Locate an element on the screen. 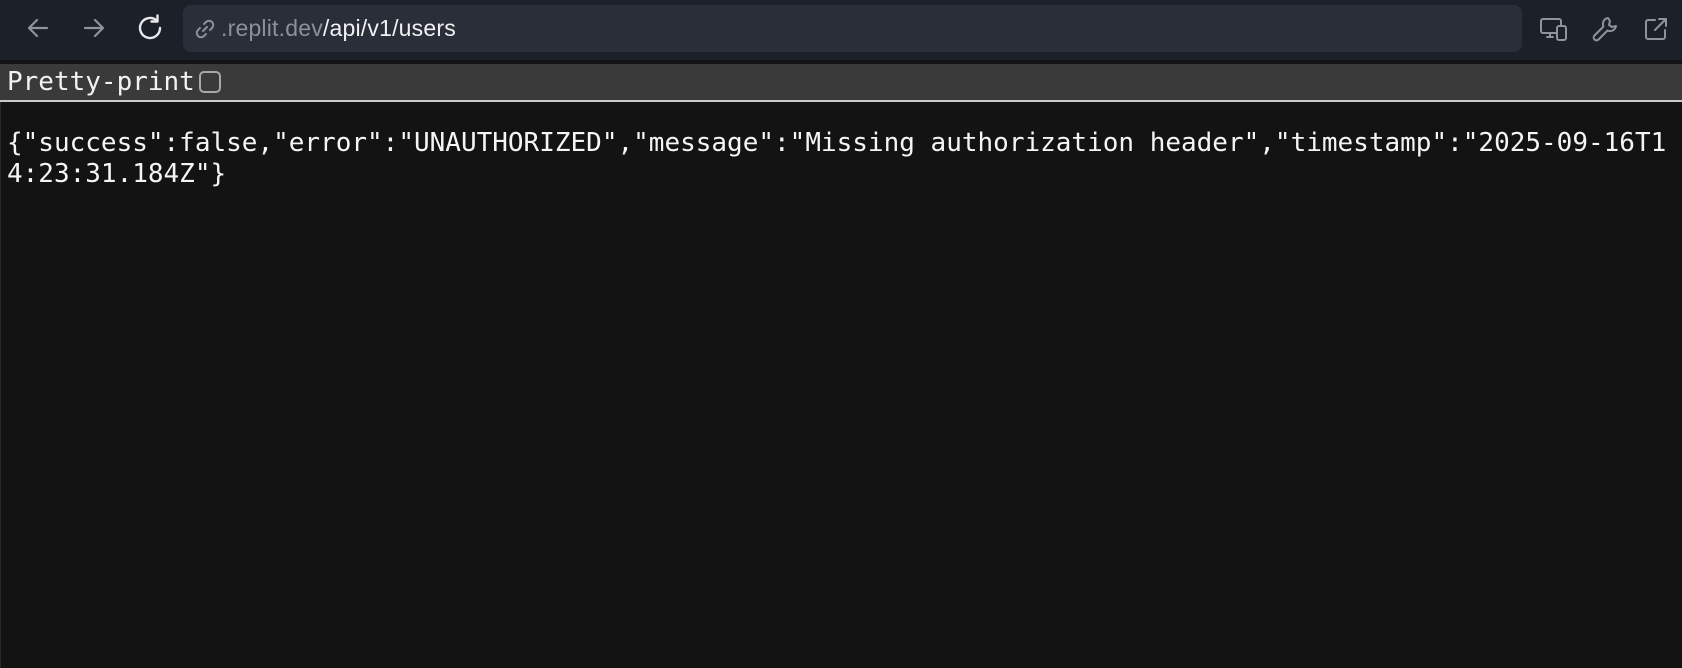 The image size is (1682, 668). browser-toolbar: .replit.dev/api/v1/users is located at coordinates (841, 30).